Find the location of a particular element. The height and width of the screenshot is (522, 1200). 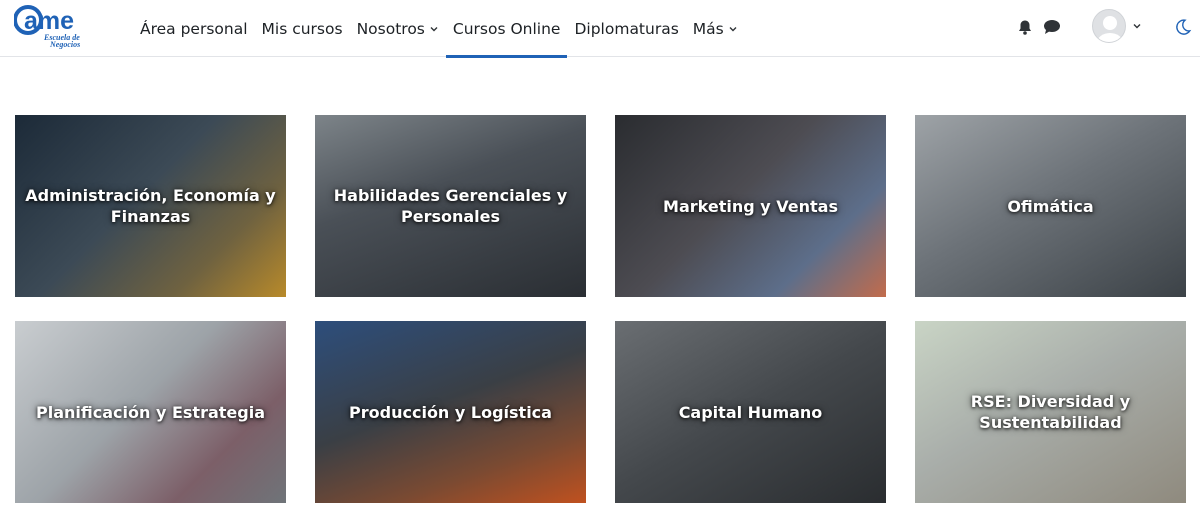

category-card-title: Marketing y Ventas is located at coordinates (750, 206).